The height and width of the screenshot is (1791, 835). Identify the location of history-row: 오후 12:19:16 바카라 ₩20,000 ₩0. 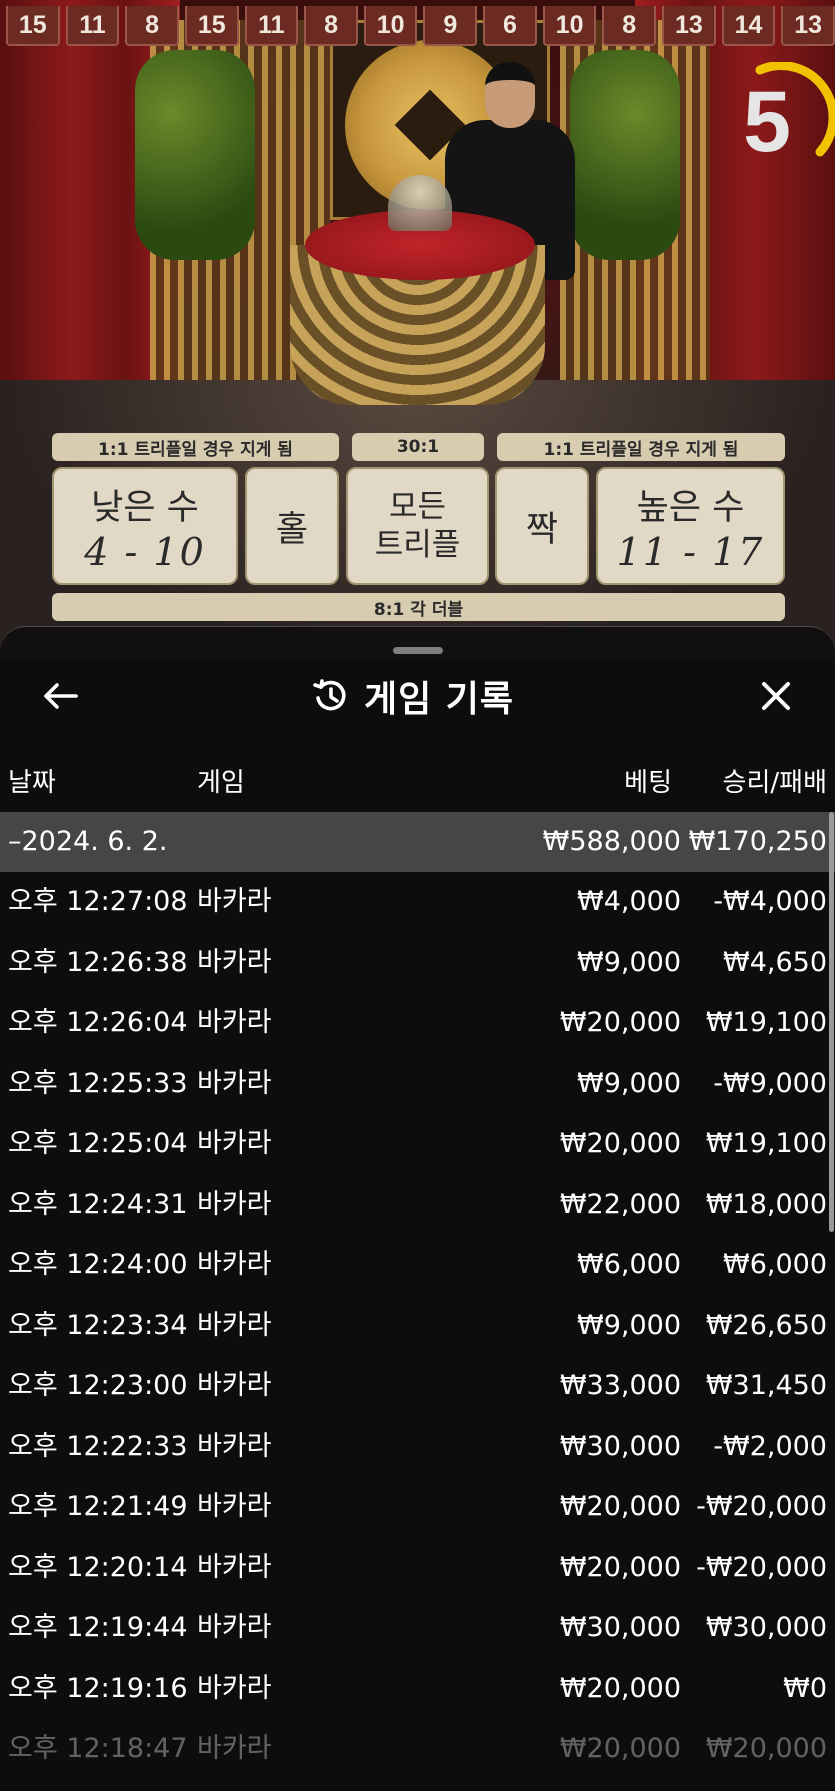
(417, 1689).